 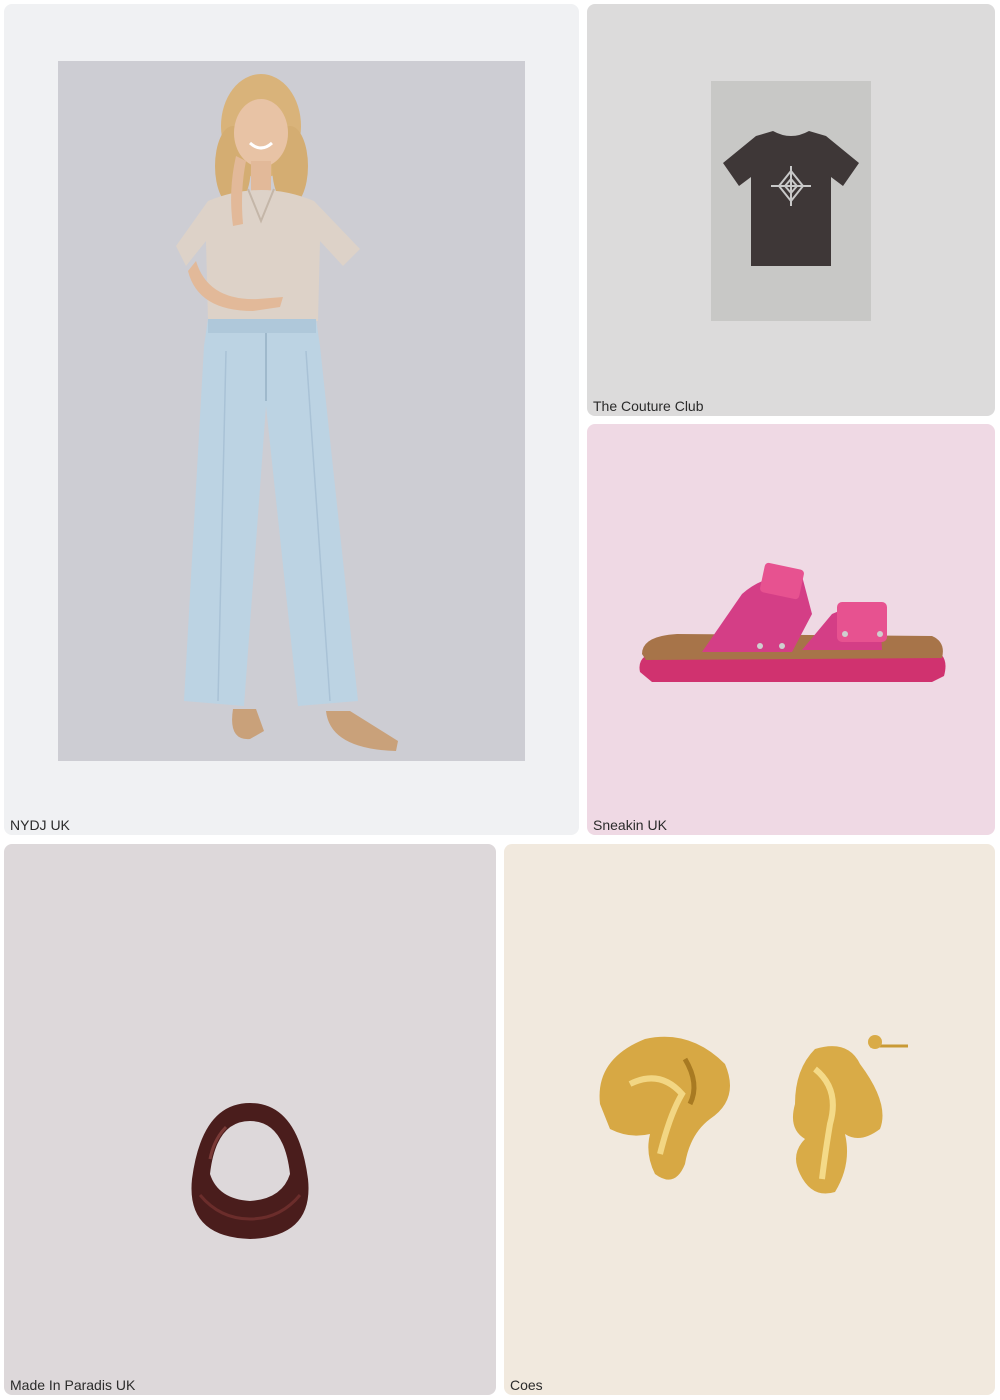 I want to click on product-card-sneakin: Sneakin UK, so click(x=791, y=629).